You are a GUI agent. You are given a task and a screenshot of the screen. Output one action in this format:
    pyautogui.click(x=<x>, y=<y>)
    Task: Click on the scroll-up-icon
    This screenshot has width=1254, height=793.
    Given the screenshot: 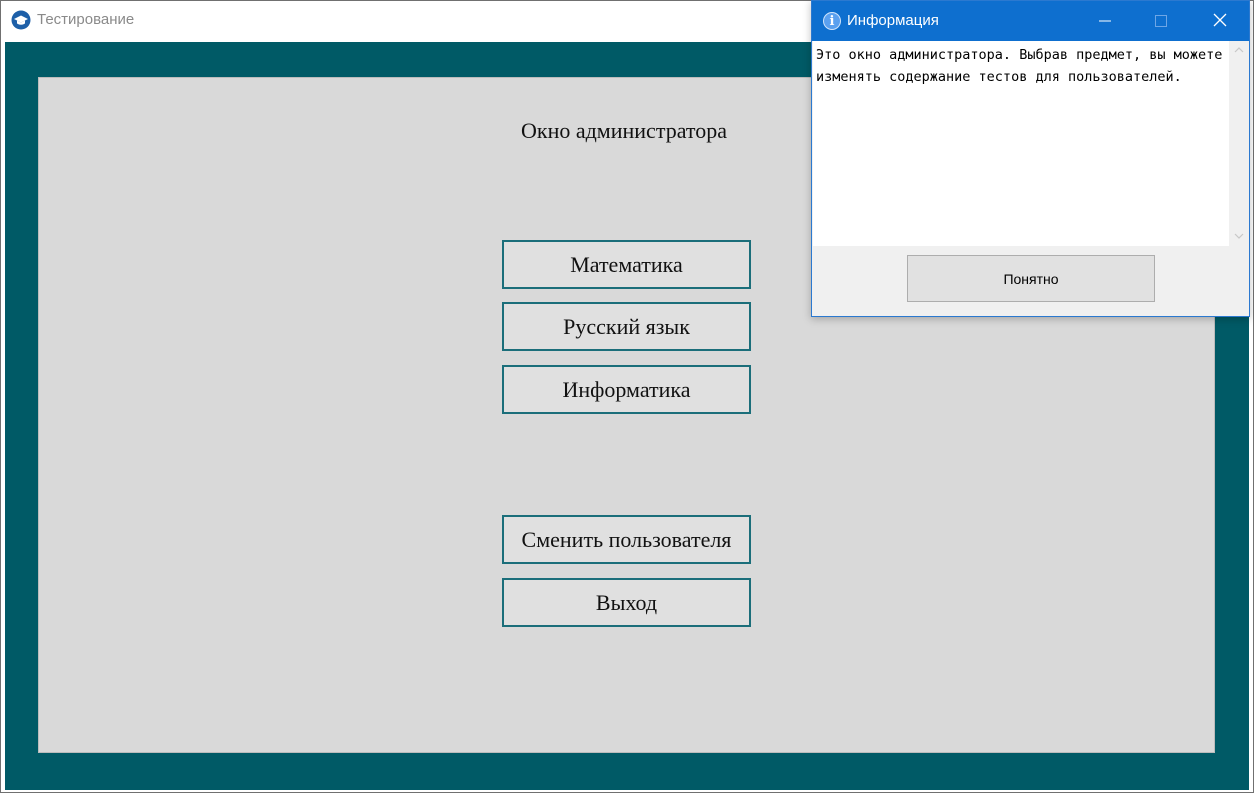 What is the action you would take?
    pyautogui.click(x=1238, y=49)
    